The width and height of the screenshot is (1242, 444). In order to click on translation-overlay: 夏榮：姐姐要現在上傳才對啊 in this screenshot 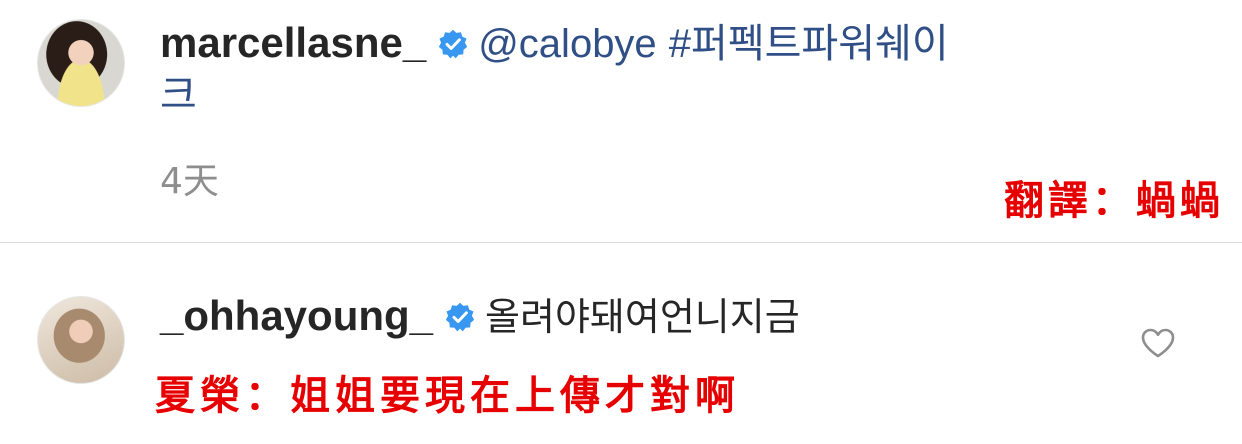, I will do `click(447, 396)`.